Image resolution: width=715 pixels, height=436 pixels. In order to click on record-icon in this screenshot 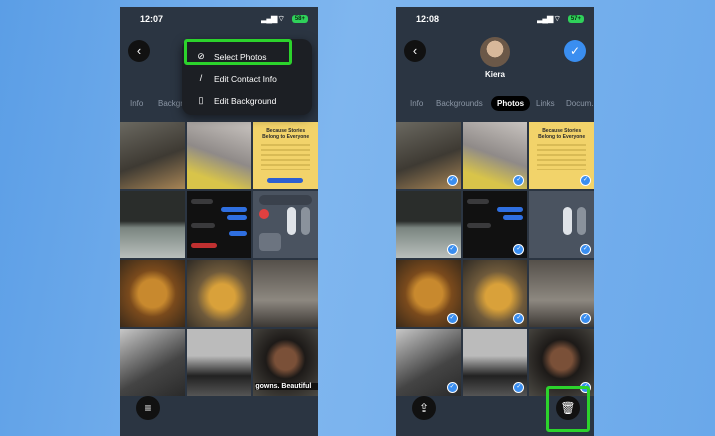, I will do `click(264, 214)`.